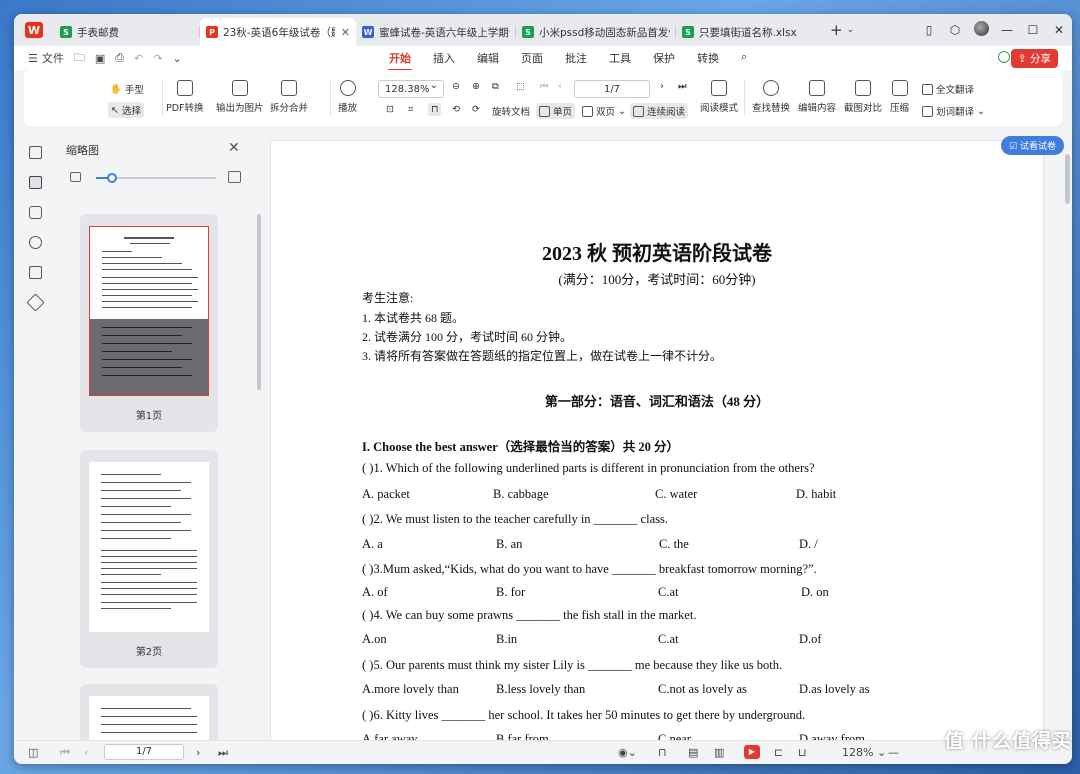 The width and height of the screenshot is (1080, 774). I want to click on folder-icon: 🗀, so click(79, 58).